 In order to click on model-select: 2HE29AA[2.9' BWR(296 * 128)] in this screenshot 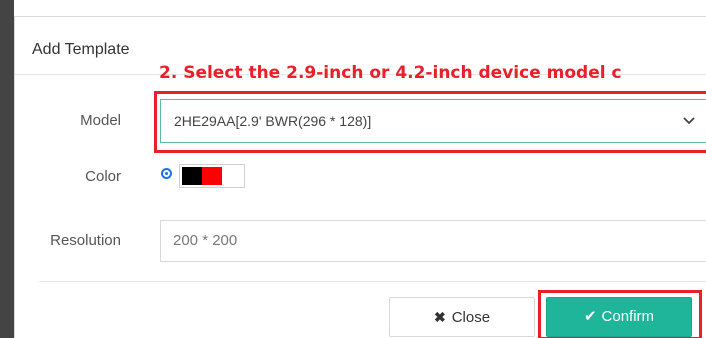, I will do `click(433, 121)`.